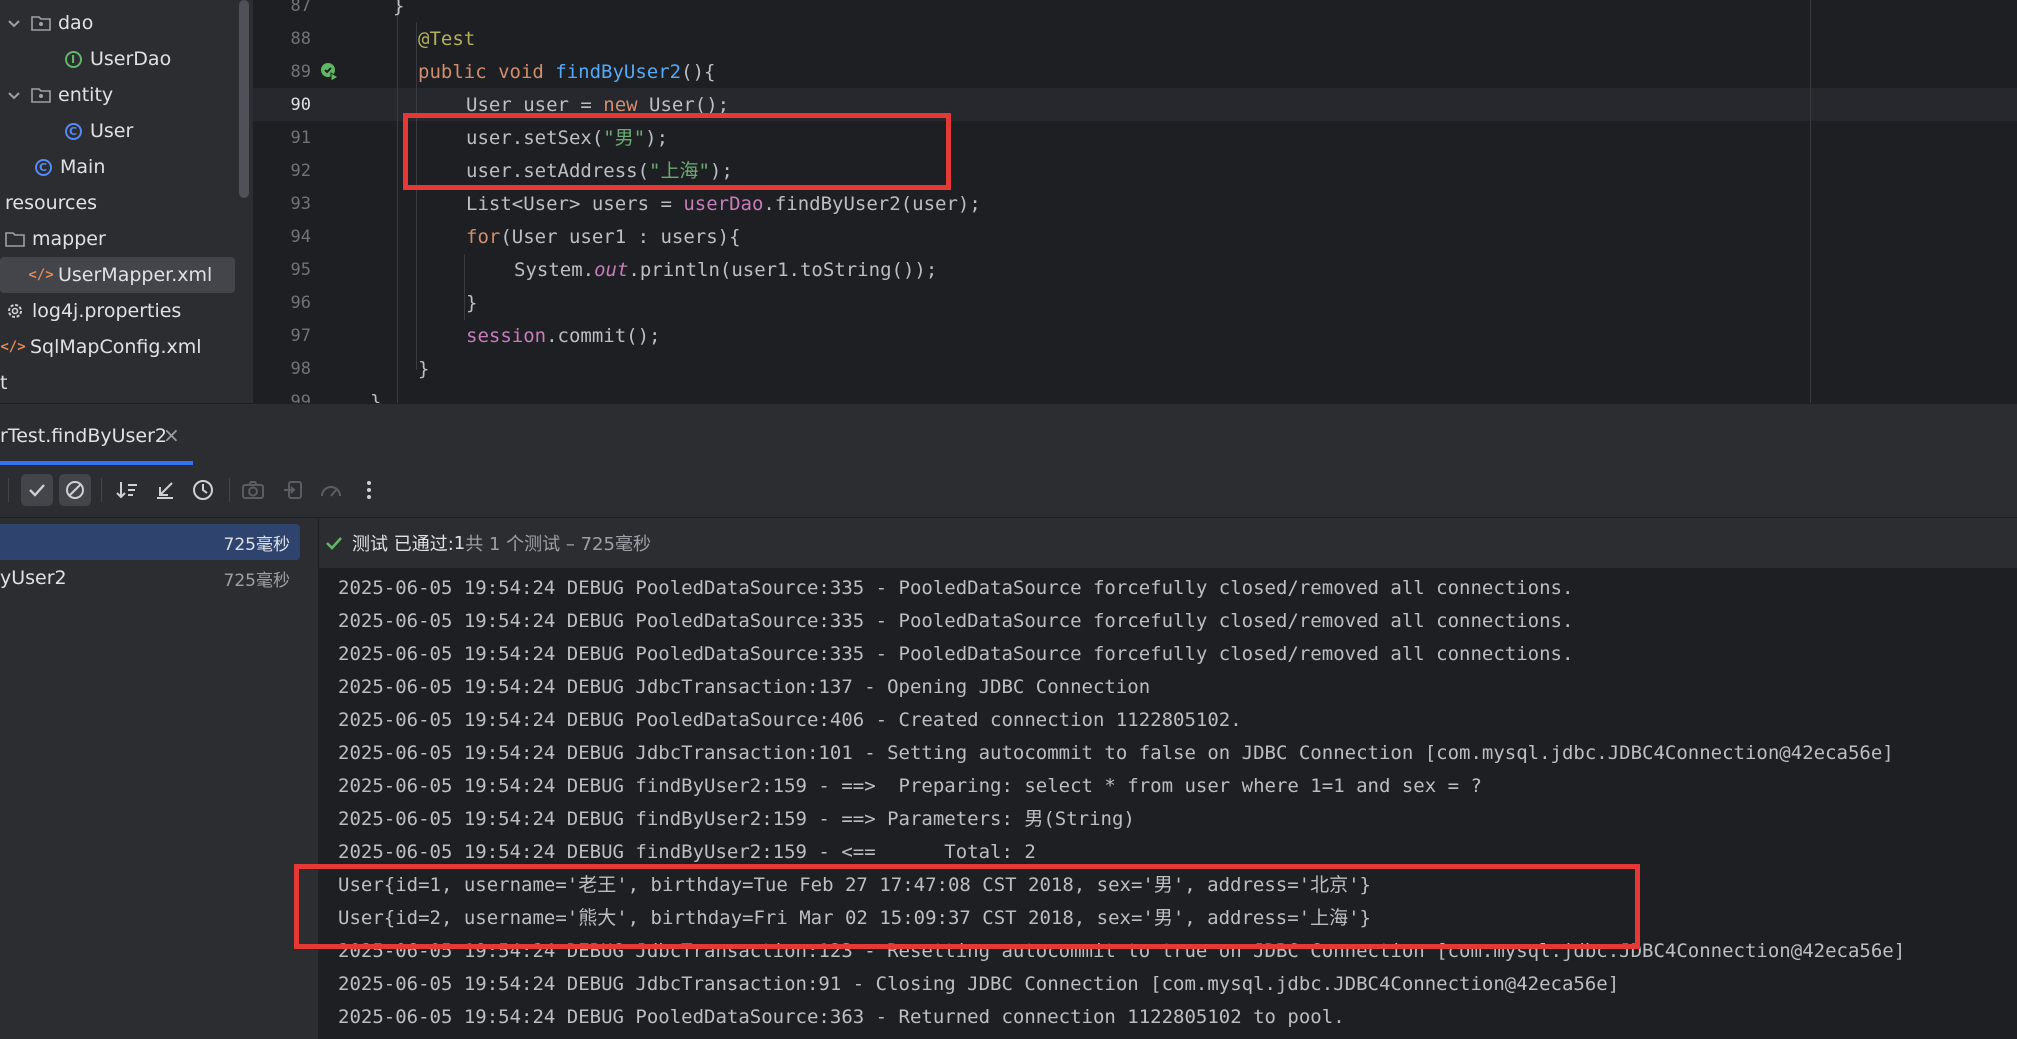 This screenshot has height=1039, width=2017. Describe the element at coordinates (171, 435) in the screenshot. I see `close-icon: ×` at that location.